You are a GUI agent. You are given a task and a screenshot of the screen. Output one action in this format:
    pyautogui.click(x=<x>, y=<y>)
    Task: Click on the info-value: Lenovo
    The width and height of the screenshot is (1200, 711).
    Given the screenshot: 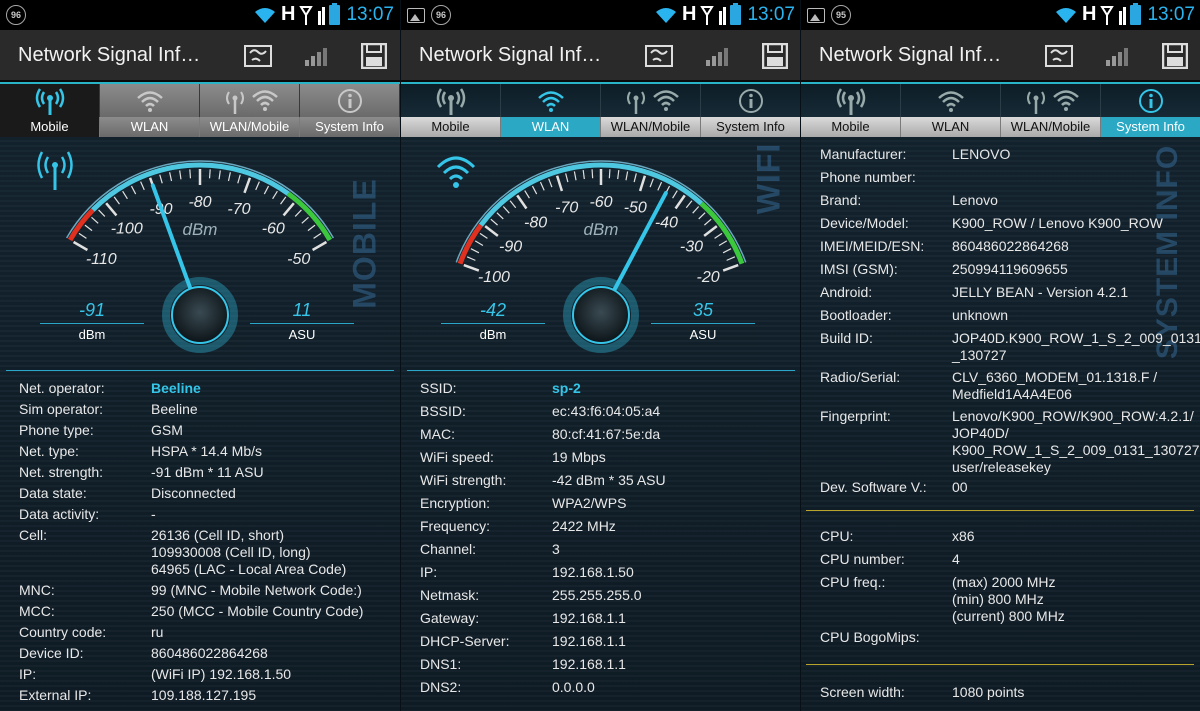 What is the action you would take?
    pyautogui.click(x=975, y=200)
    